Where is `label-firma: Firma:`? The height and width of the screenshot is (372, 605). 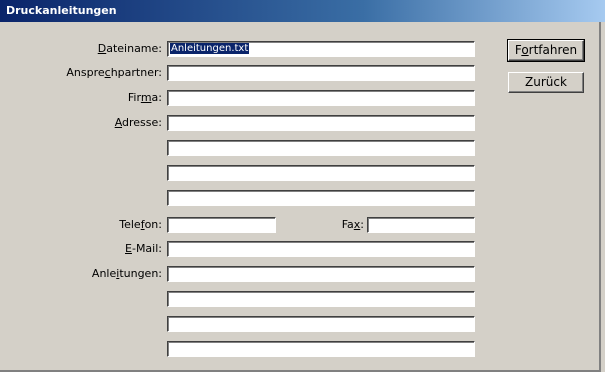 label-firma: Firma: is located at coordinates (144, 97).